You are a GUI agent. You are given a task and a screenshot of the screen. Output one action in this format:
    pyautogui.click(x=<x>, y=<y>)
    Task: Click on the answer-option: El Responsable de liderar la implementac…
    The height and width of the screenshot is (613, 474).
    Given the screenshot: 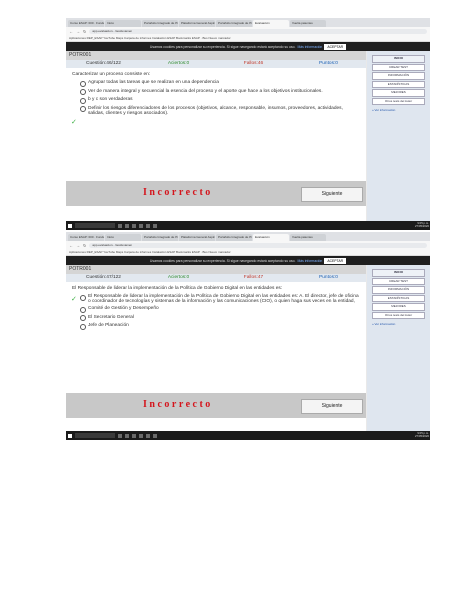 What is the action you would take?
    pyautogui.click(x=220, y=299)
    